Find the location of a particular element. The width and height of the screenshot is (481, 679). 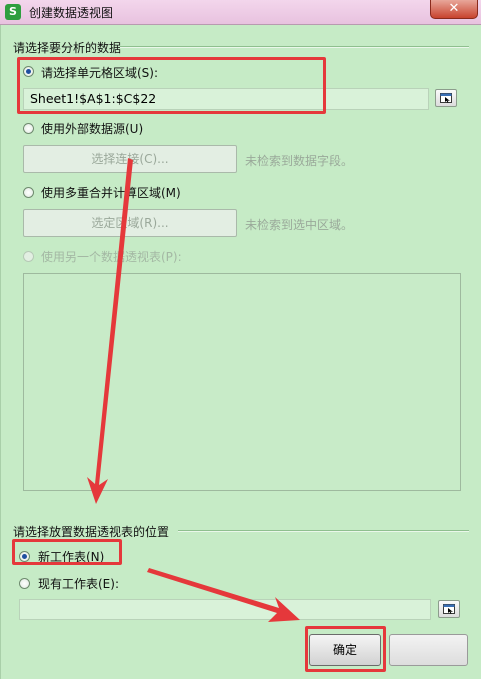

existing-sheet-picker-button is located at coordinates (449, 609).